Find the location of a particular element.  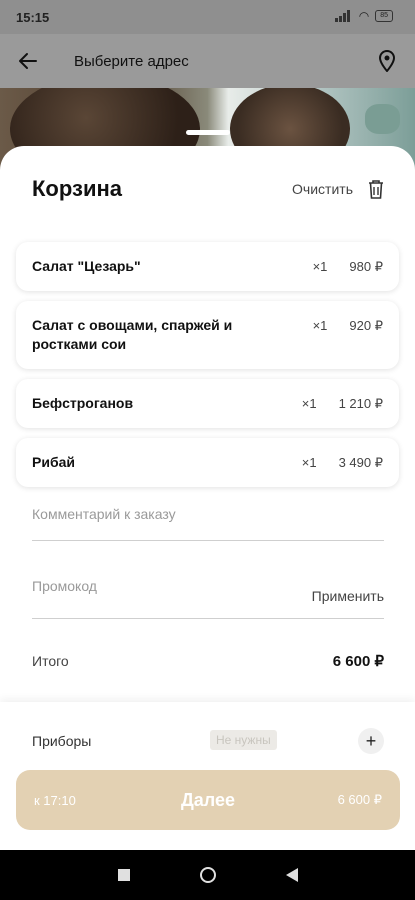

signal-icon is located at coordinates (343, 16).